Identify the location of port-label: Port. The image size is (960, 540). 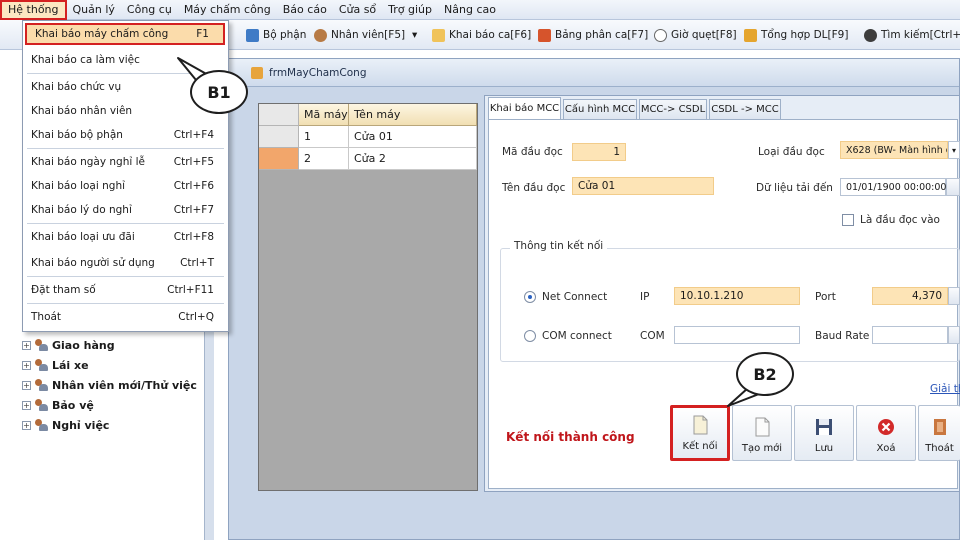
(825, 297).